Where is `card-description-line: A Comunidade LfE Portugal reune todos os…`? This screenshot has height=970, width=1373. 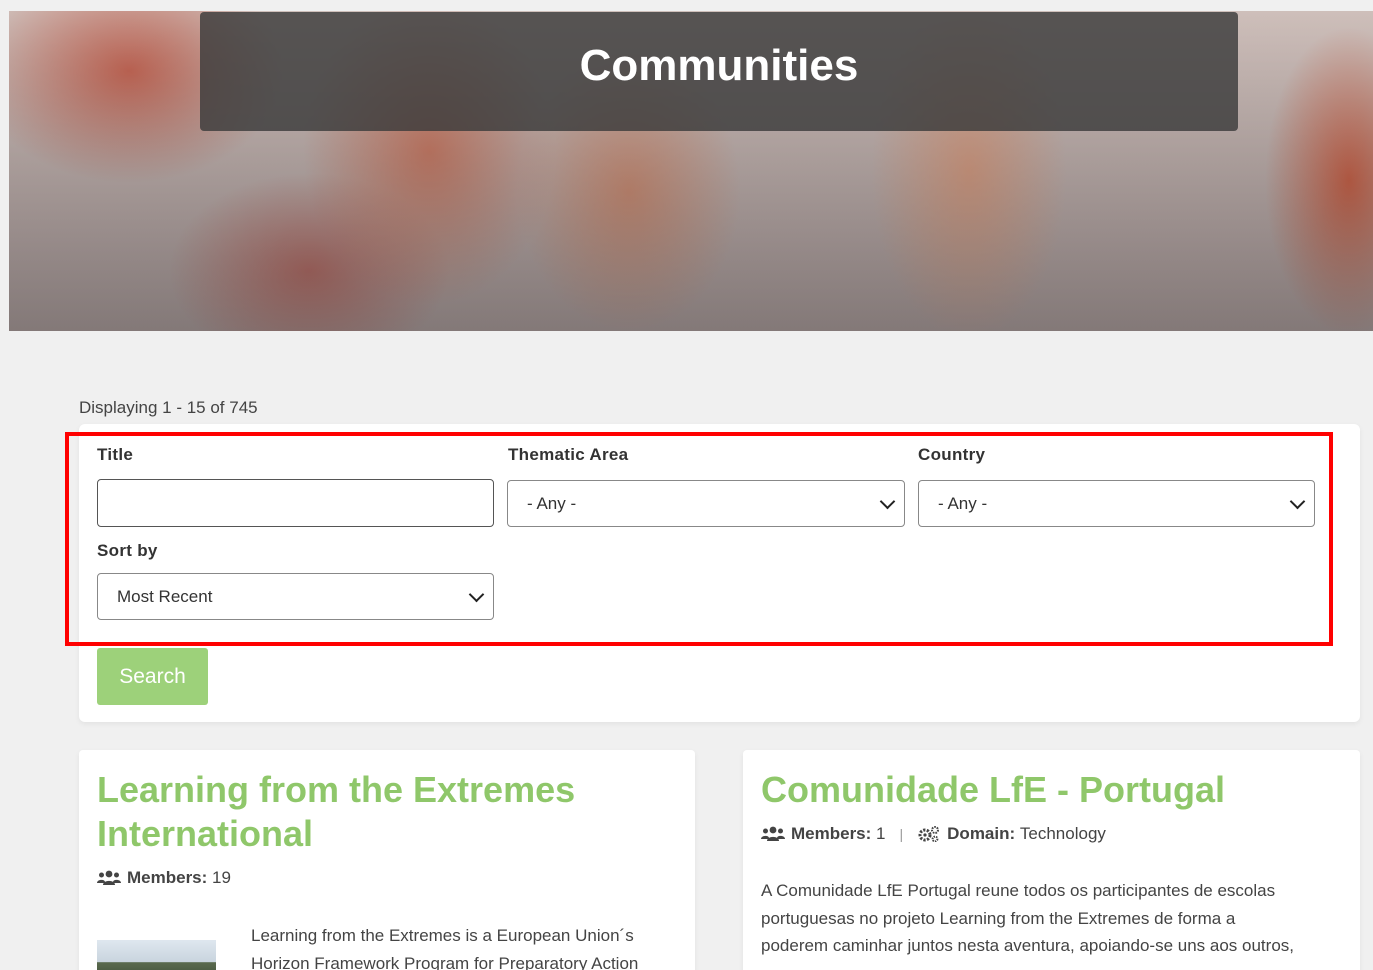 card-description-line: A Comunidade LfE Portugal reune todos os… is located at coordinates (1018, 890).